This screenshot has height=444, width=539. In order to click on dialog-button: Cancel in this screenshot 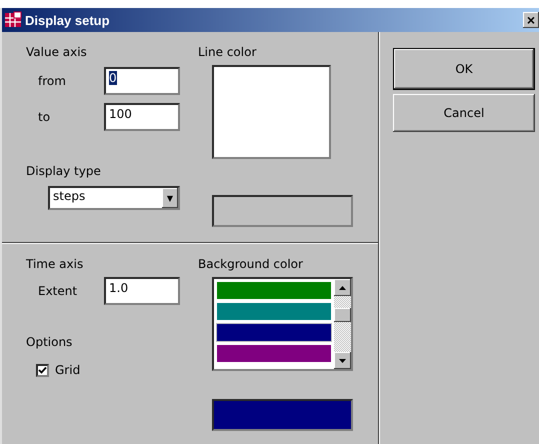, I will do `click(464, 113)`.